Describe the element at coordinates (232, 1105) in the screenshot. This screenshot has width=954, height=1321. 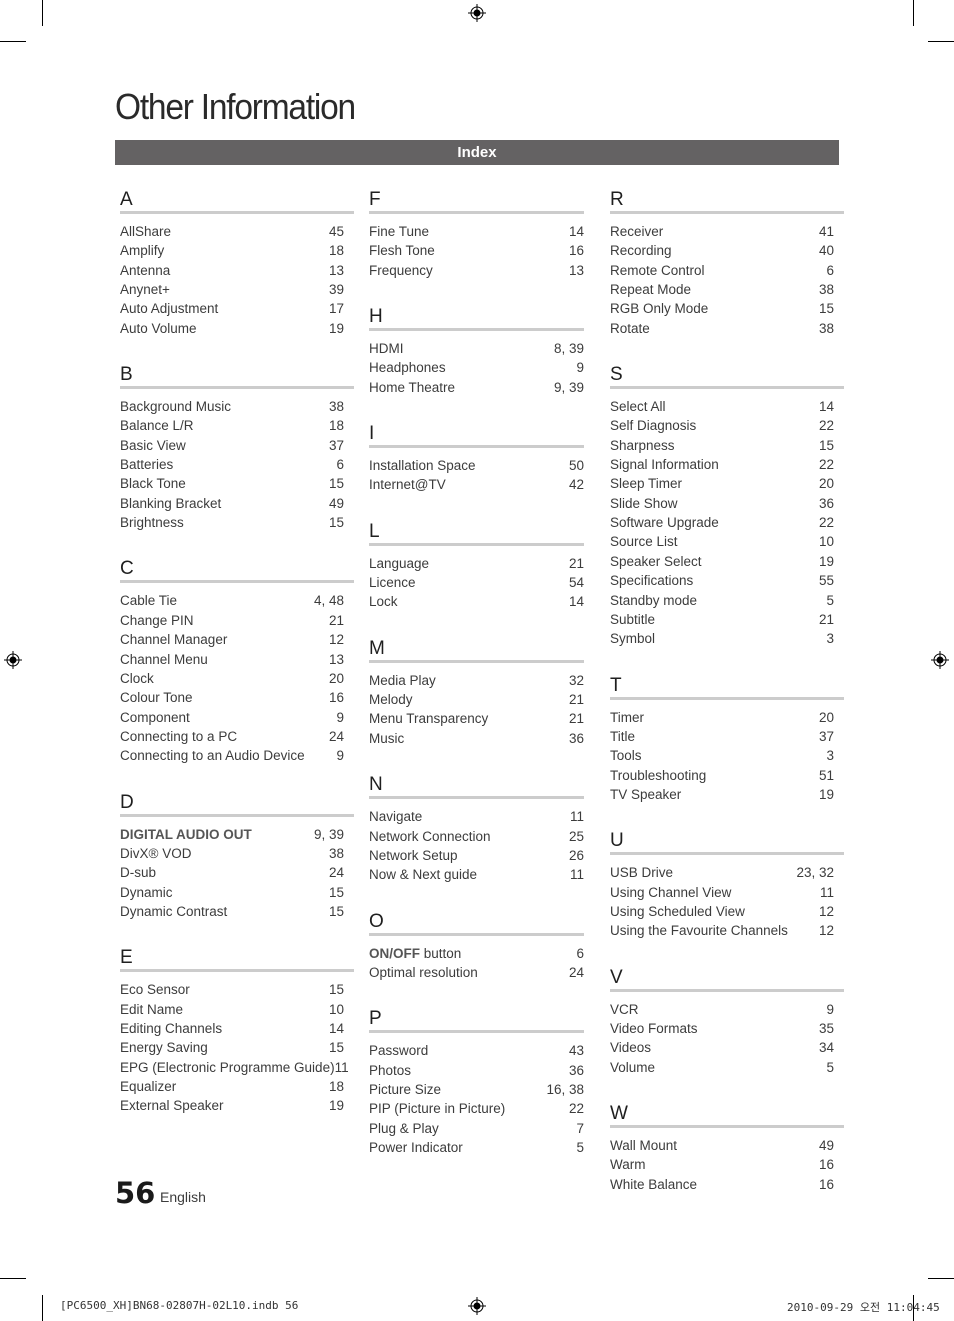
I see `index-entry: External Speaker 19` at that location.